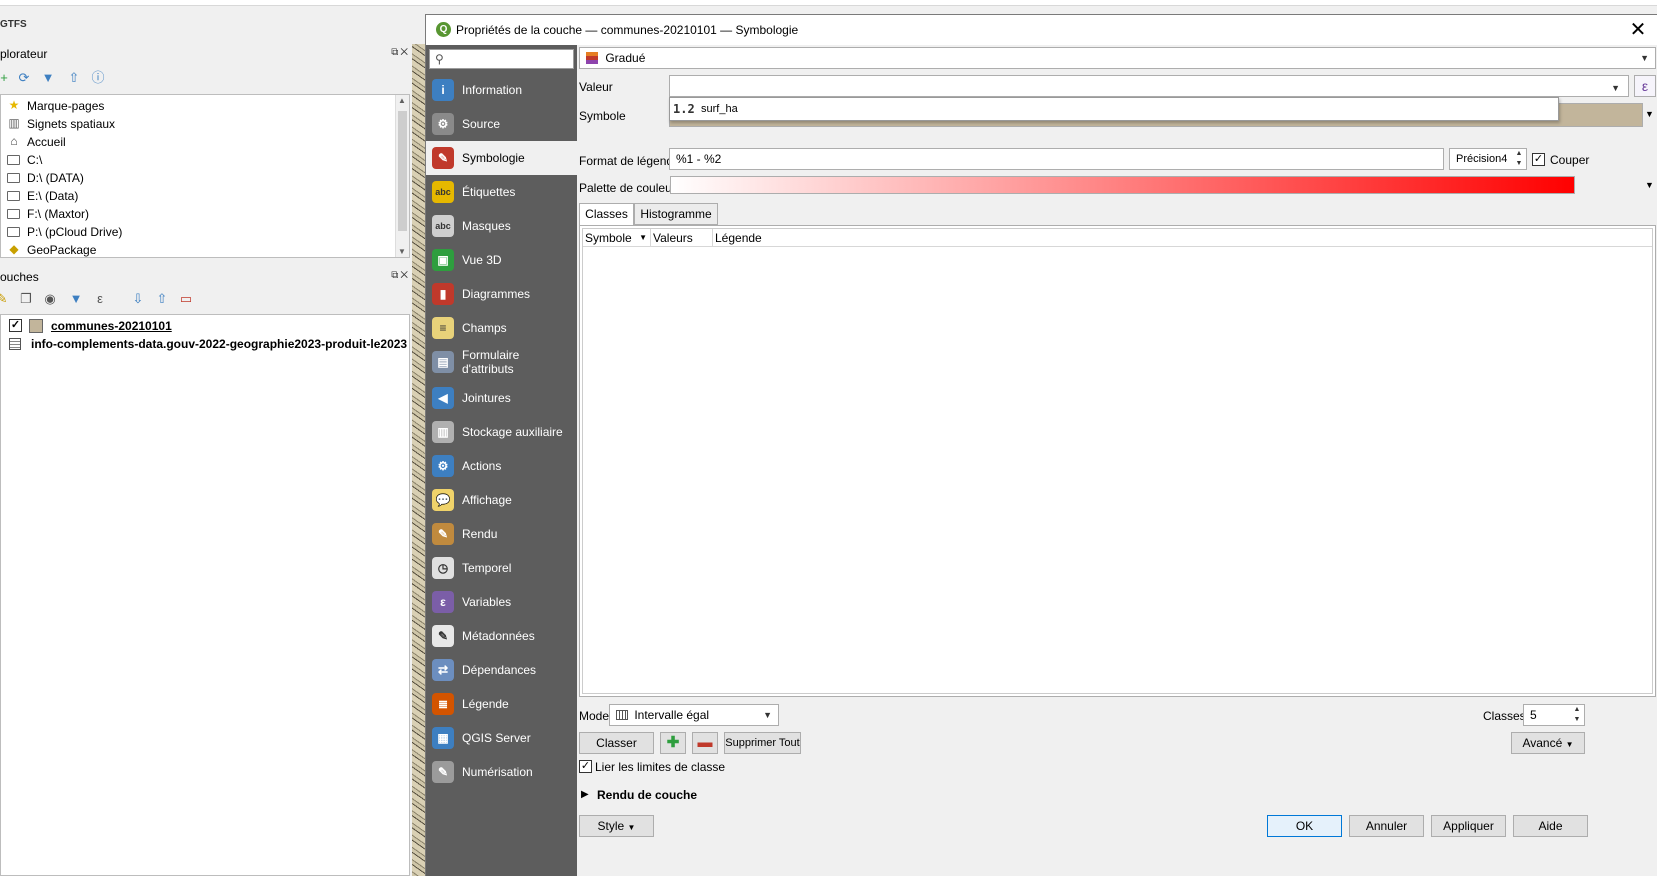  What do you see at coordinates (682, 238) in the screenshot?
I see `column-values: Valeurs` at bounding box center [682, 238].